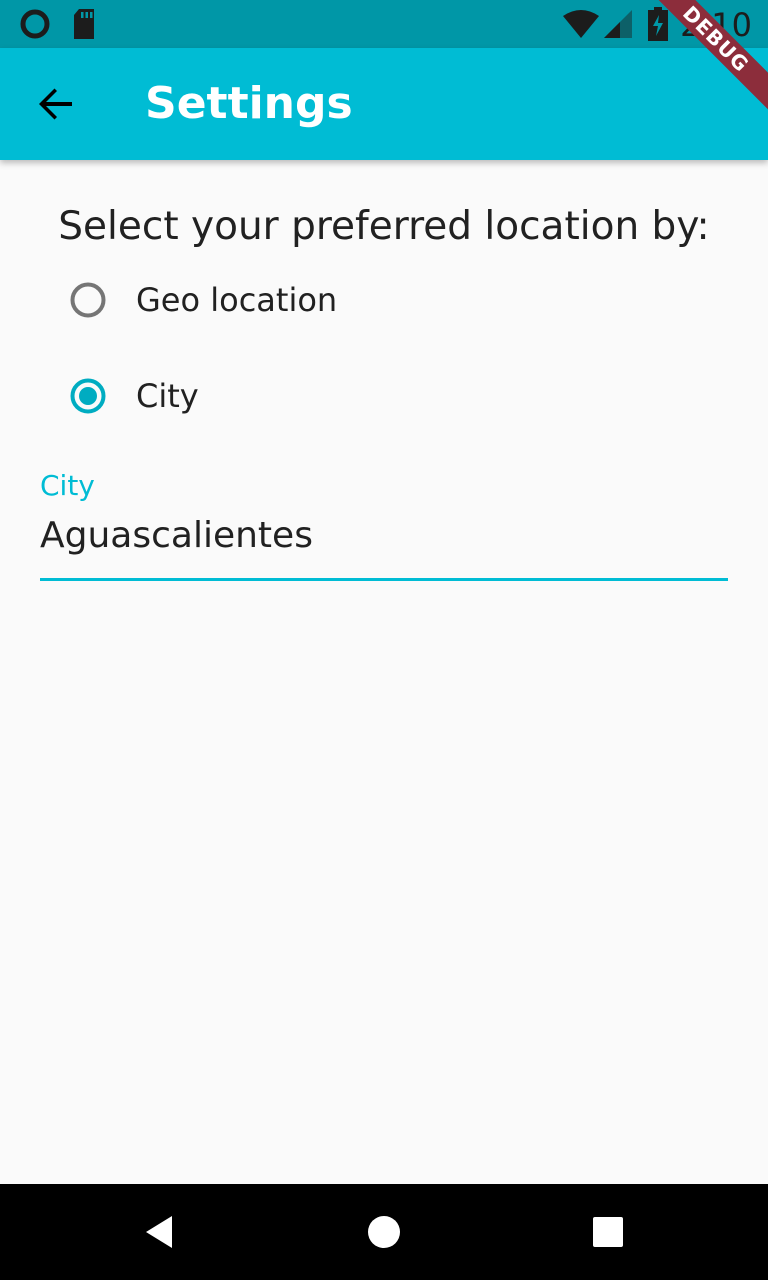 Image resolution: width=768 pixels, height=1280 pixels. What do you see at coordinates (67, 485) in the screenshot?
I see `city-field-label: City` at bounding box center [67, 485].